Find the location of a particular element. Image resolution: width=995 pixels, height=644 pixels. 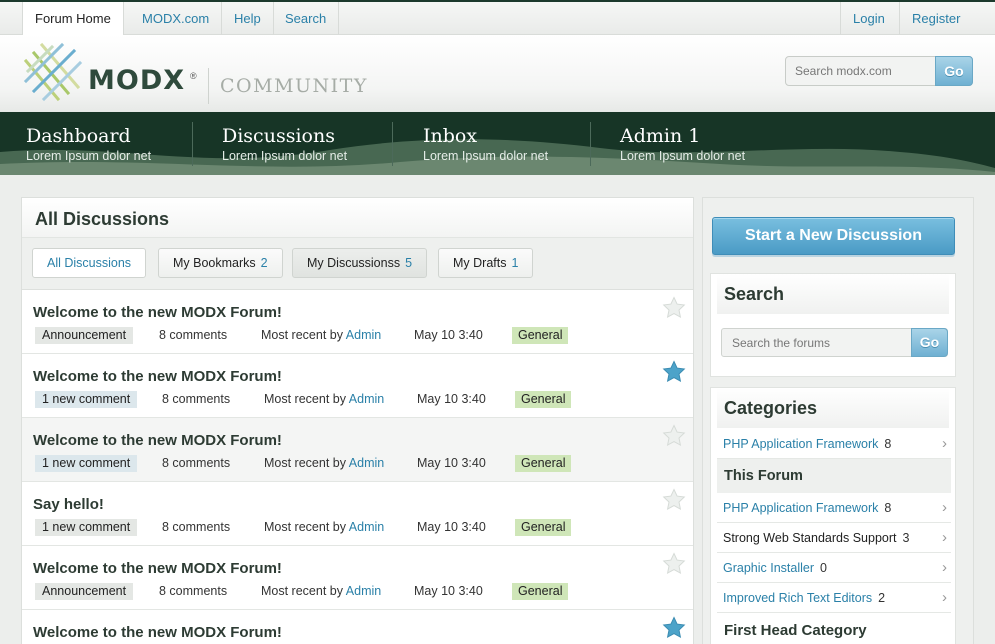

tab-modx-com: MODX.com is located at coordinates (176, 18).